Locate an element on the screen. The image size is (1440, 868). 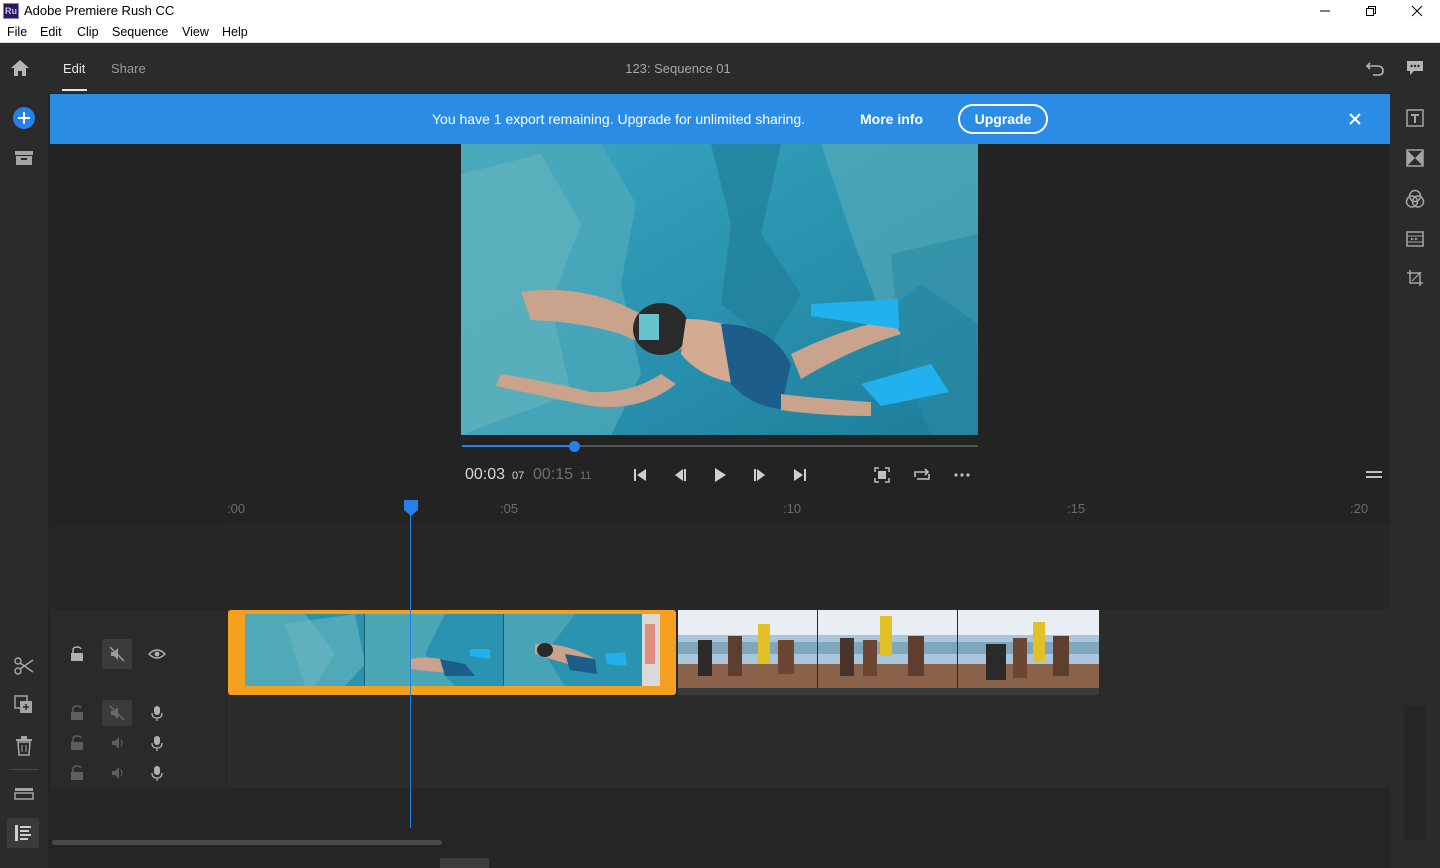
play-icon is located at coordinates (720, 475).